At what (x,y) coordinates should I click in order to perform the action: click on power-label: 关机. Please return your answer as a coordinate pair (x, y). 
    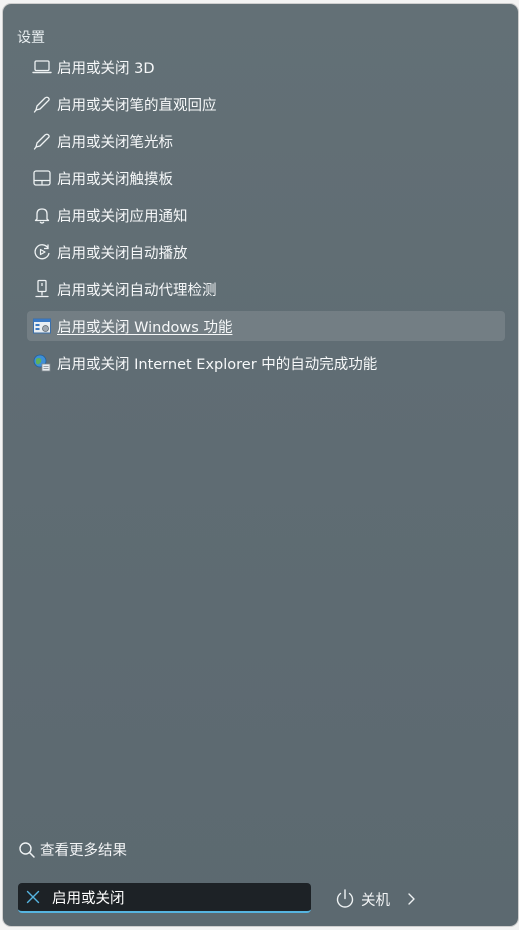
    Looking at the image, I should click on (375, 900).